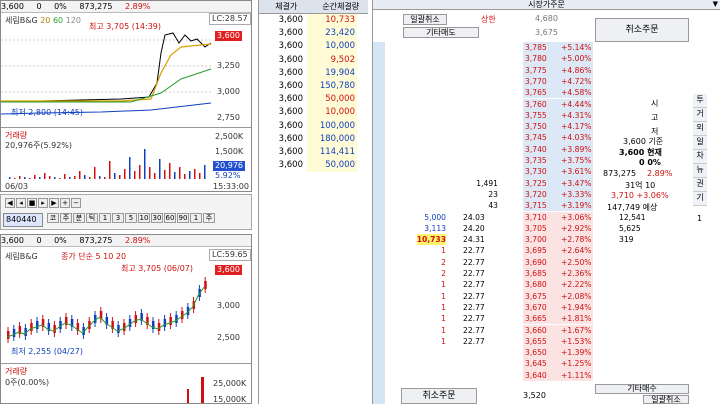 The width and height of the screenshot is (720, 404). I want to click on zoom-out-icon: −, so click(76, 203).